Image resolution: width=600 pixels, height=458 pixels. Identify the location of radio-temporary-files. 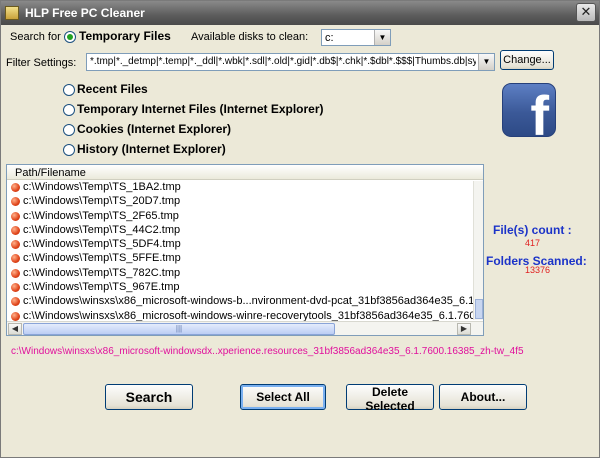
(70, 37).